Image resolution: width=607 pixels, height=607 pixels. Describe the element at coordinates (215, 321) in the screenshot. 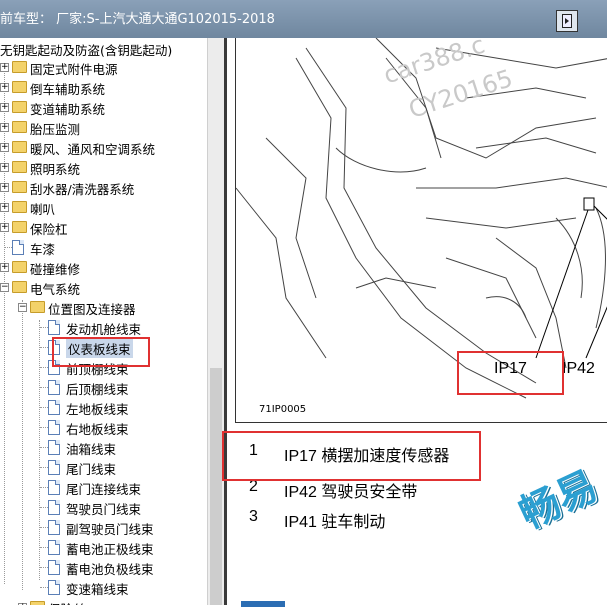

I see `tree-scrollbar` at that location.